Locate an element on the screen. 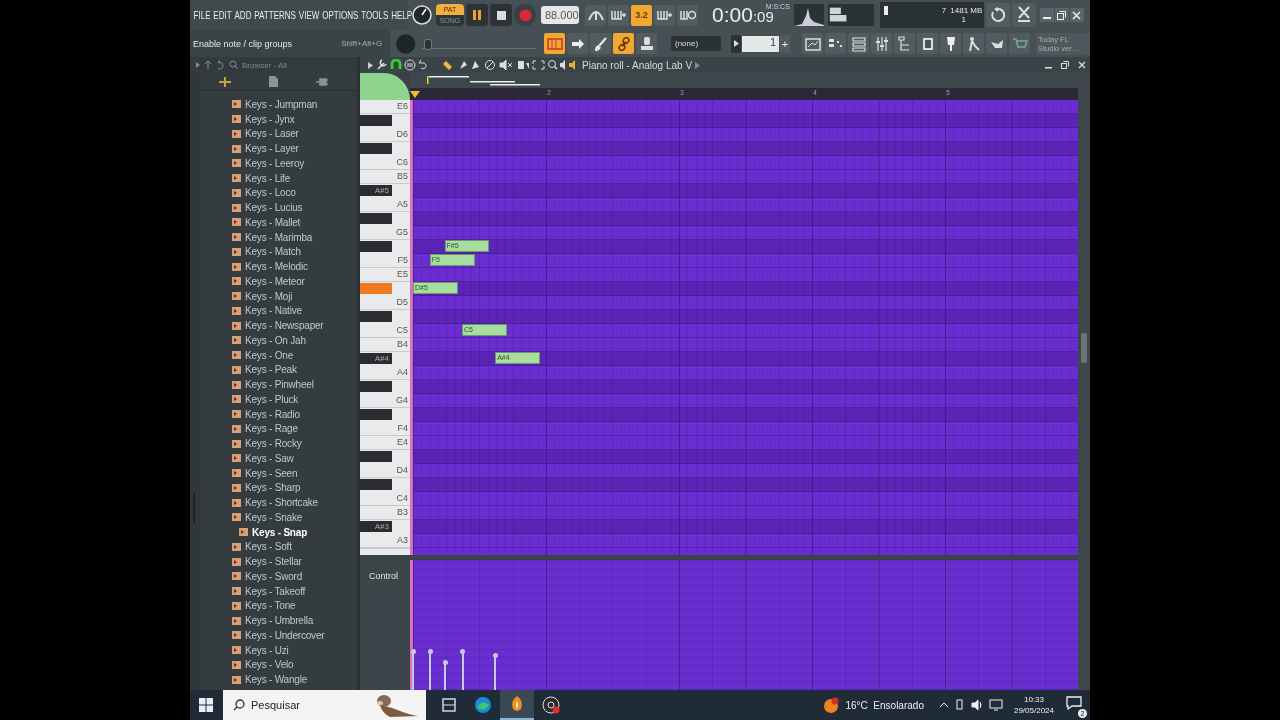  piano-key: D4 is located at coordinates (385, 470).